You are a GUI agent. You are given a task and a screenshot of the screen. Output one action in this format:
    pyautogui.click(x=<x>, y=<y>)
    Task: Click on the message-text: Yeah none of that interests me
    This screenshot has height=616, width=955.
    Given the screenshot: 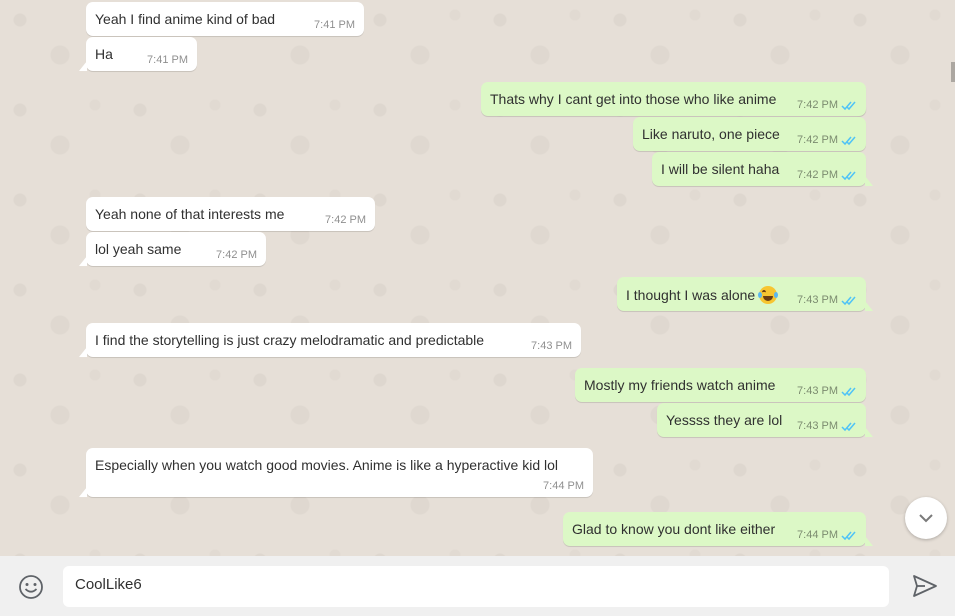 What is the action you would take?
    pyautogui.click(x=190, y=214)
    